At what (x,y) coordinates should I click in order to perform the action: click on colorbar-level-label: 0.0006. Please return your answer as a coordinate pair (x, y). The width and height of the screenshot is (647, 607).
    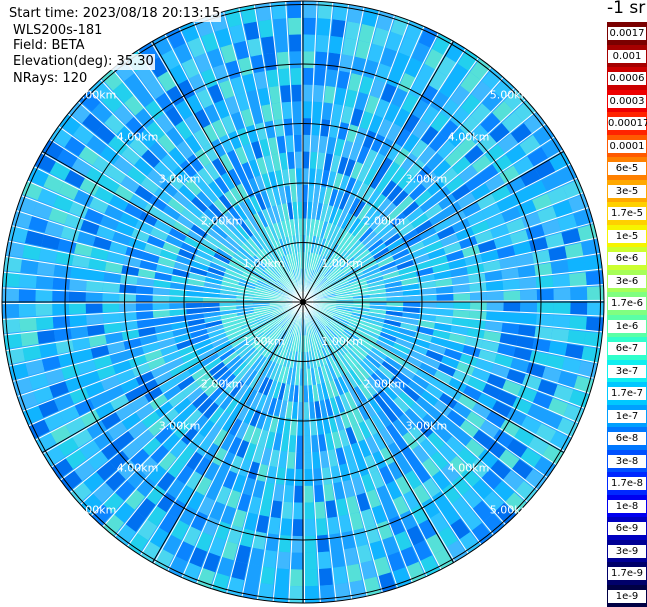
    Looking at the image, I should click on (627, 78).